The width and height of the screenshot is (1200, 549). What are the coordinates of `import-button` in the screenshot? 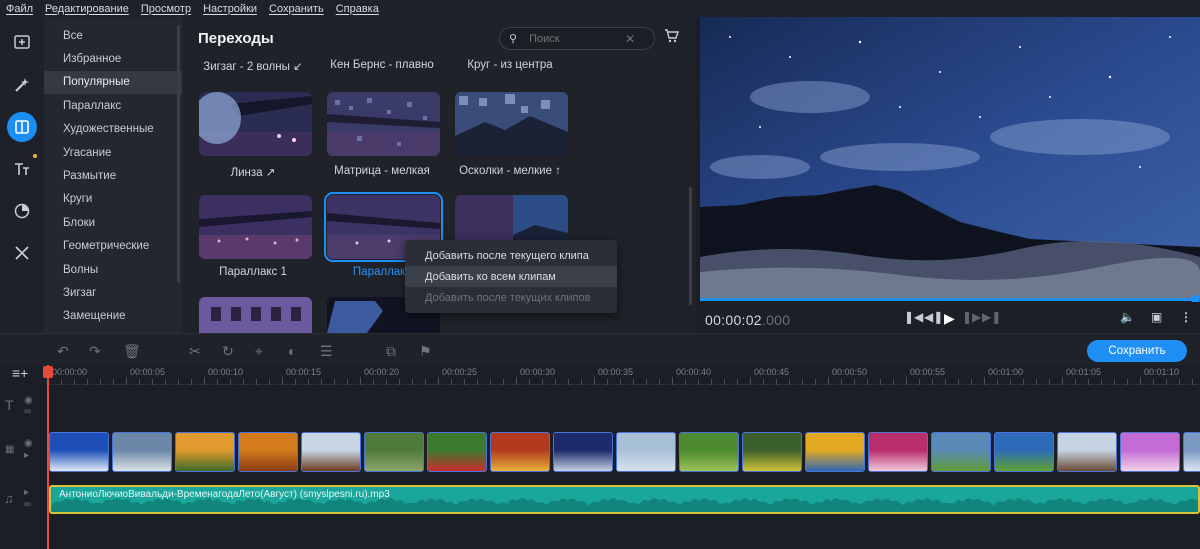 It's located at (22, 42).